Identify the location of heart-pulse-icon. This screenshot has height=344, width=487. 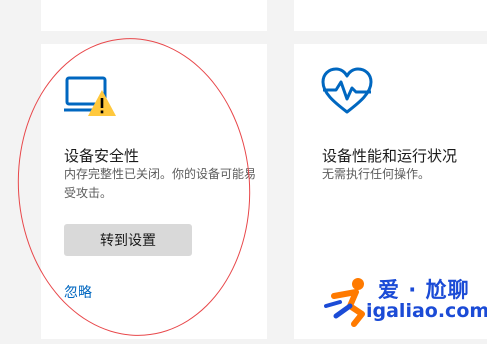
(347, 90).